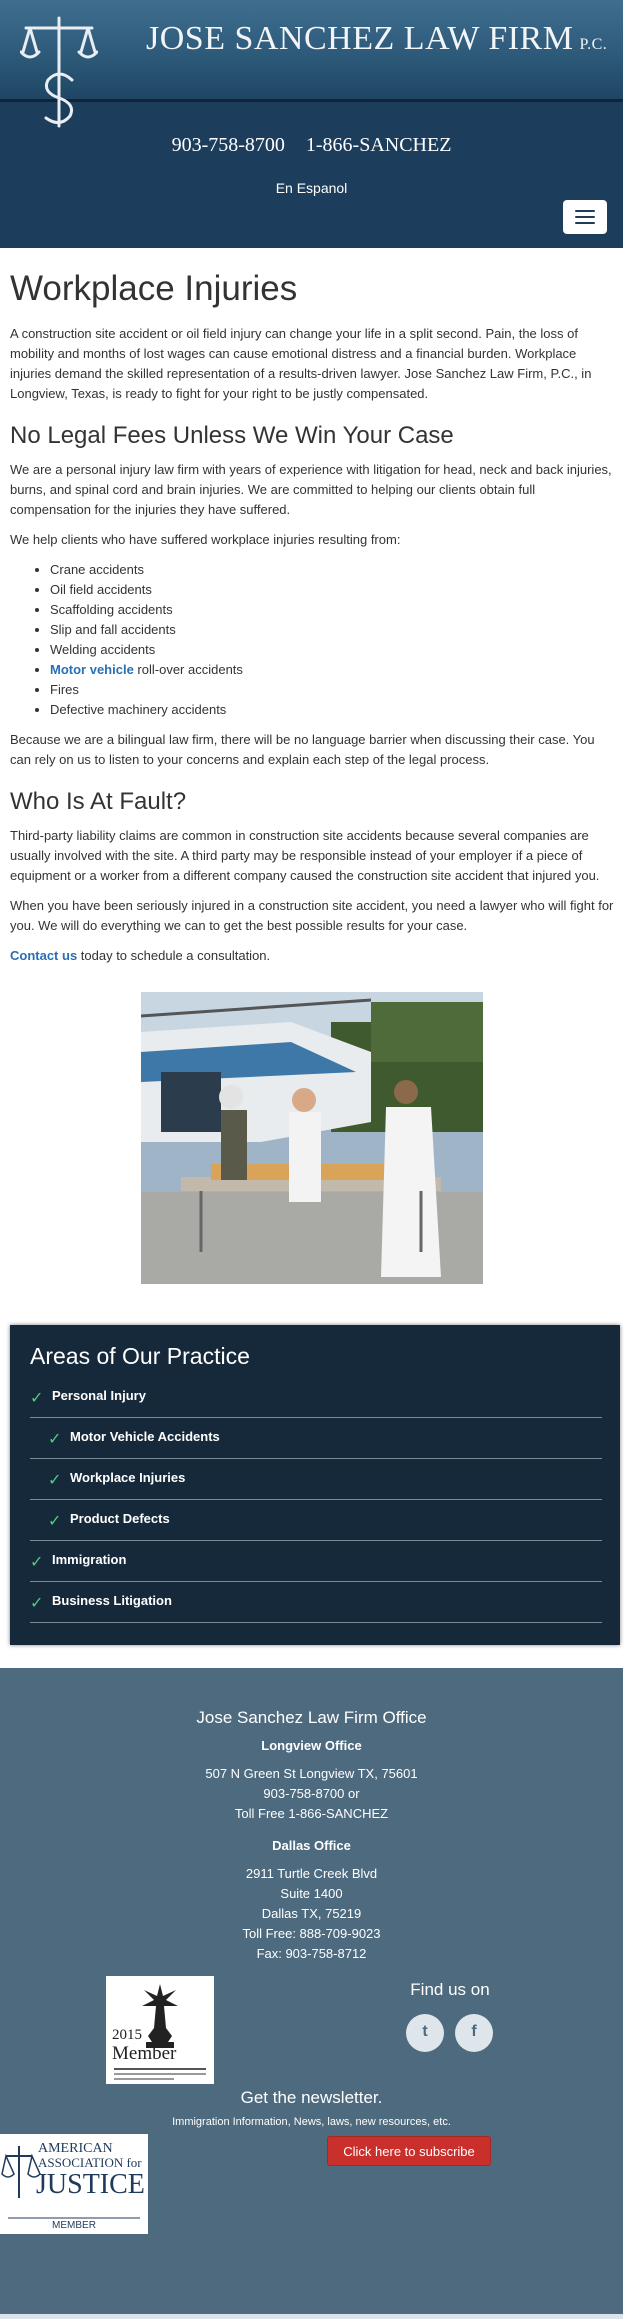 The width and height of the screenshot is (640, 2319). I want to click on aaj-line-3: JUSTICE, so click(90, 2184).